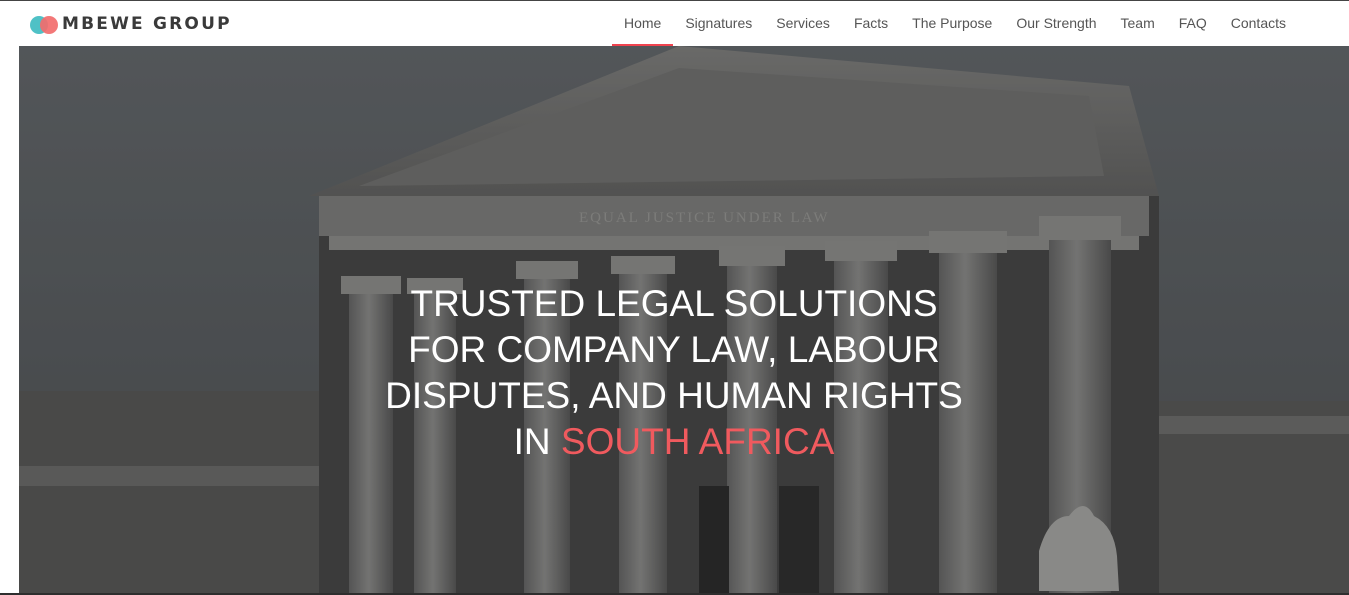 The width and height of the screenshot is (1349, 595). Describe the element at coordinates (147, 24) in the screenshot. I see `brand-name: MBEWE GROUP` at that location.